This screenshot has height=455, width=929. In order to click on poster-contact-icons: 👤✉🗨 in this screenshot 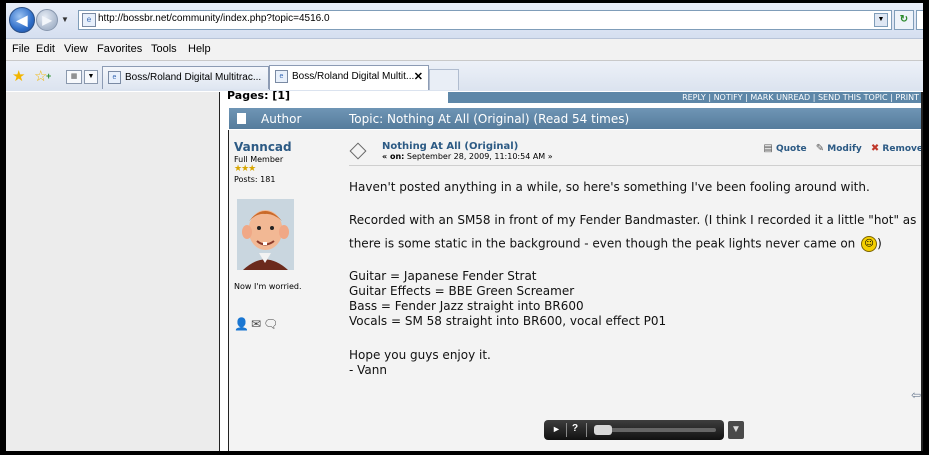, I will do `click(257, 324)`.